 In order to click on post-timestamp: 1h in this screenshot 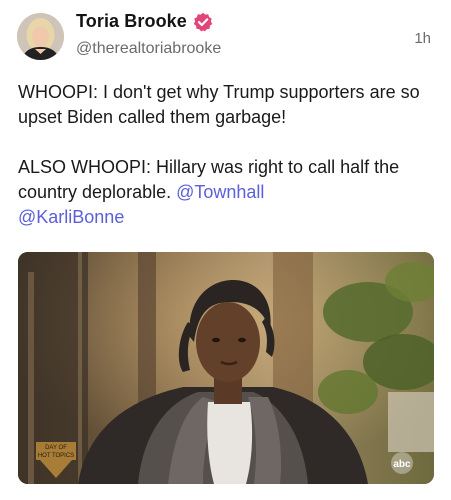, I will do `click(422, 38)`.